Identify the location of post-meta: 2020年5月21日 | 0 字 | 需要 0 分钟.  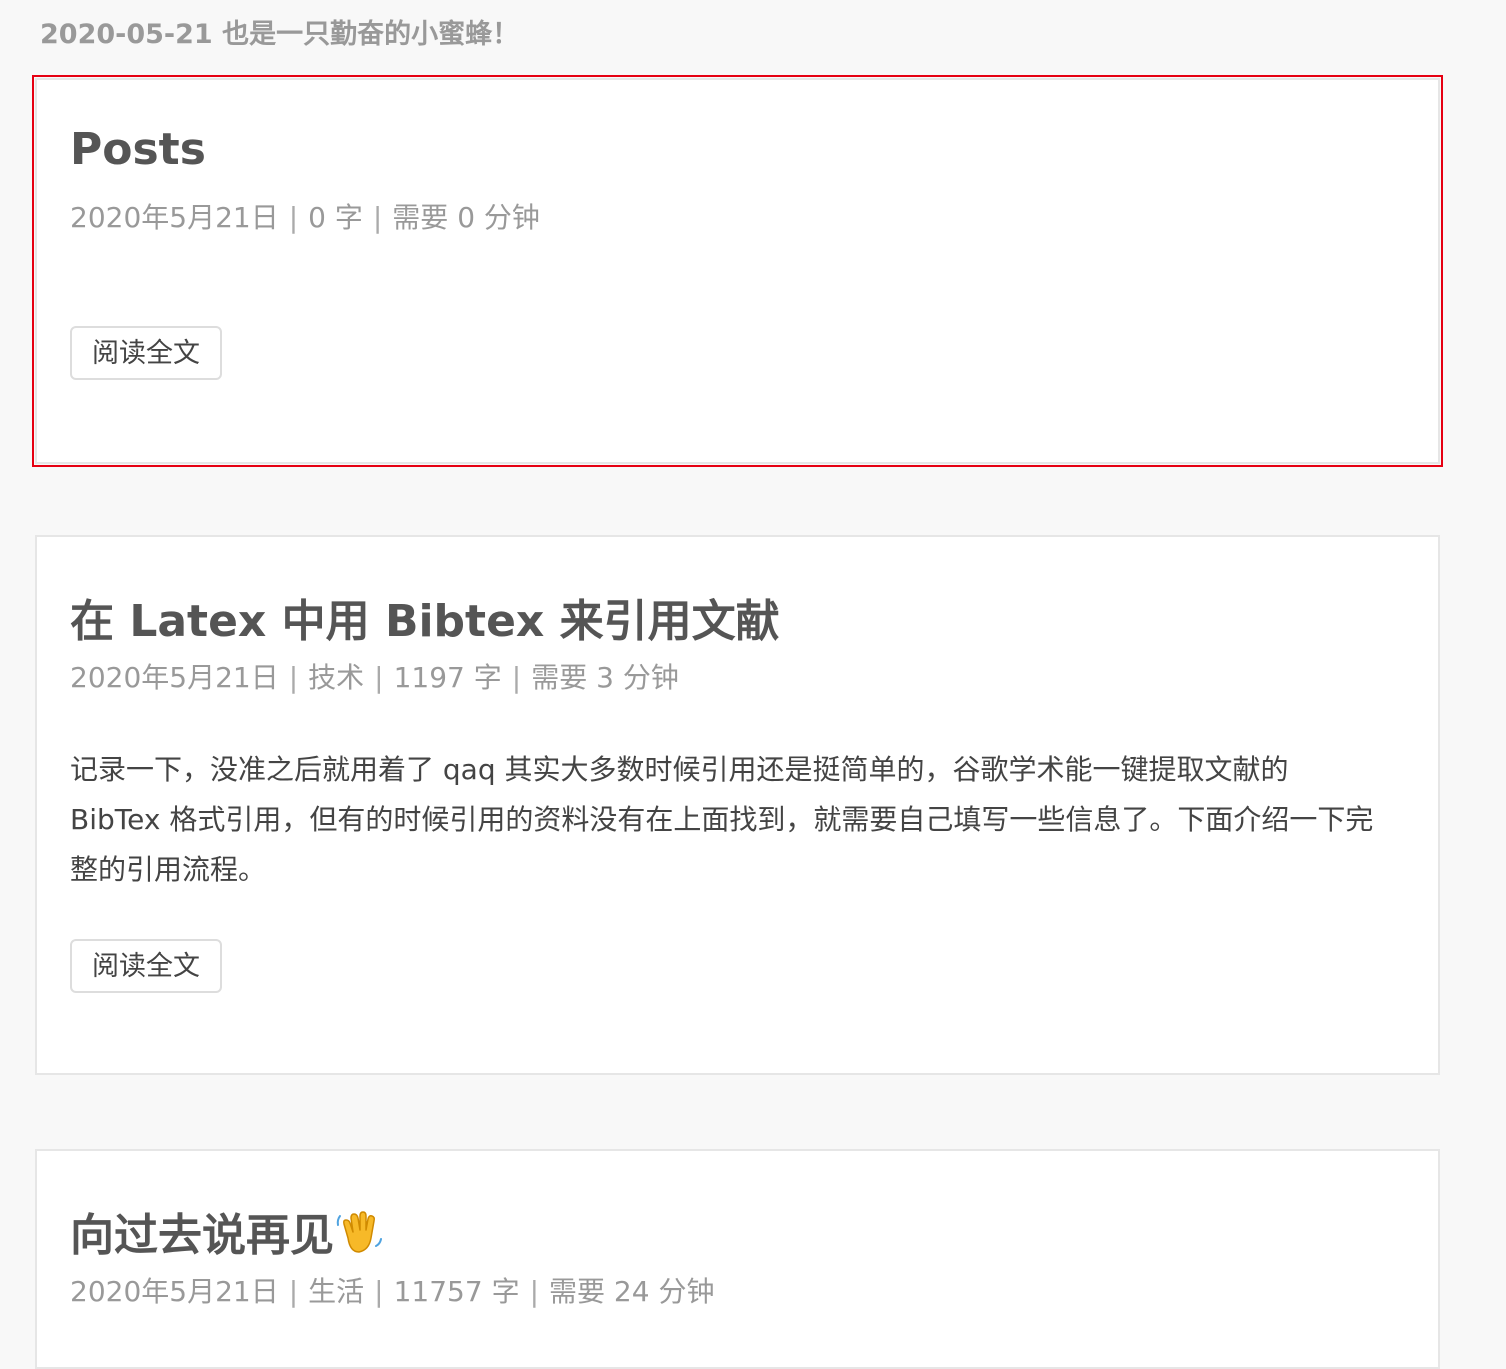
(305, 216).